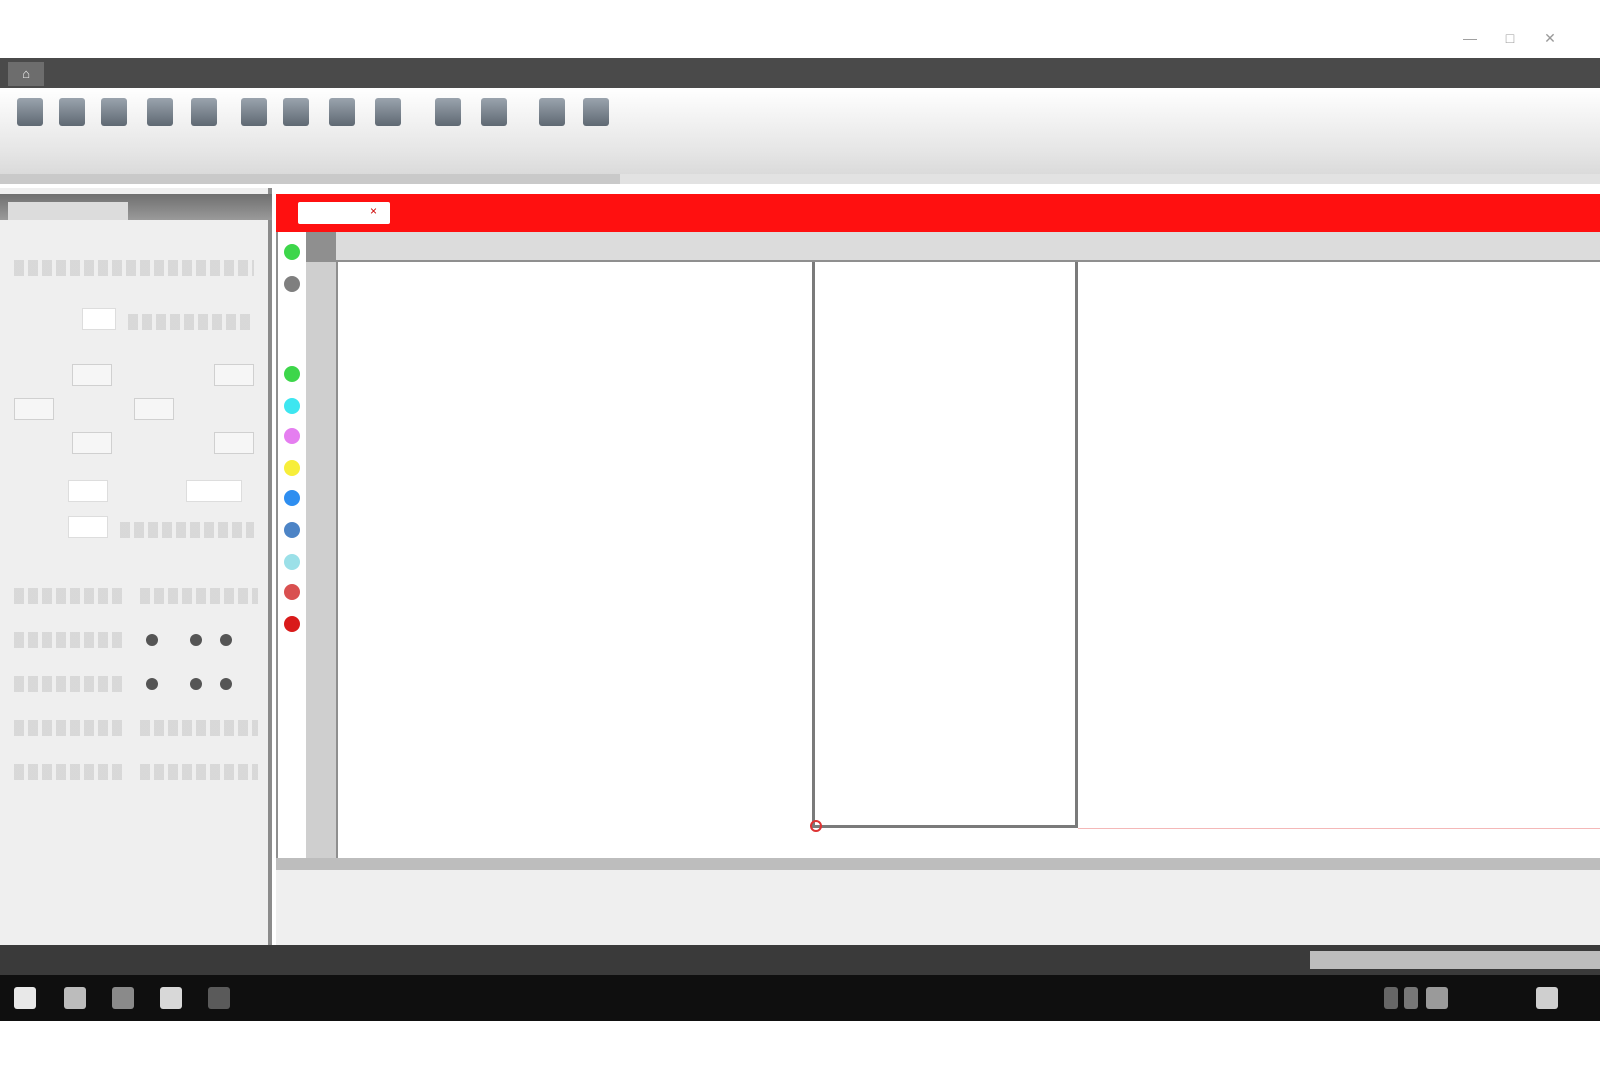 The width and height of the screenshot is (1600, 1081). I want to click on radio-4-icon, so click(152, 684).